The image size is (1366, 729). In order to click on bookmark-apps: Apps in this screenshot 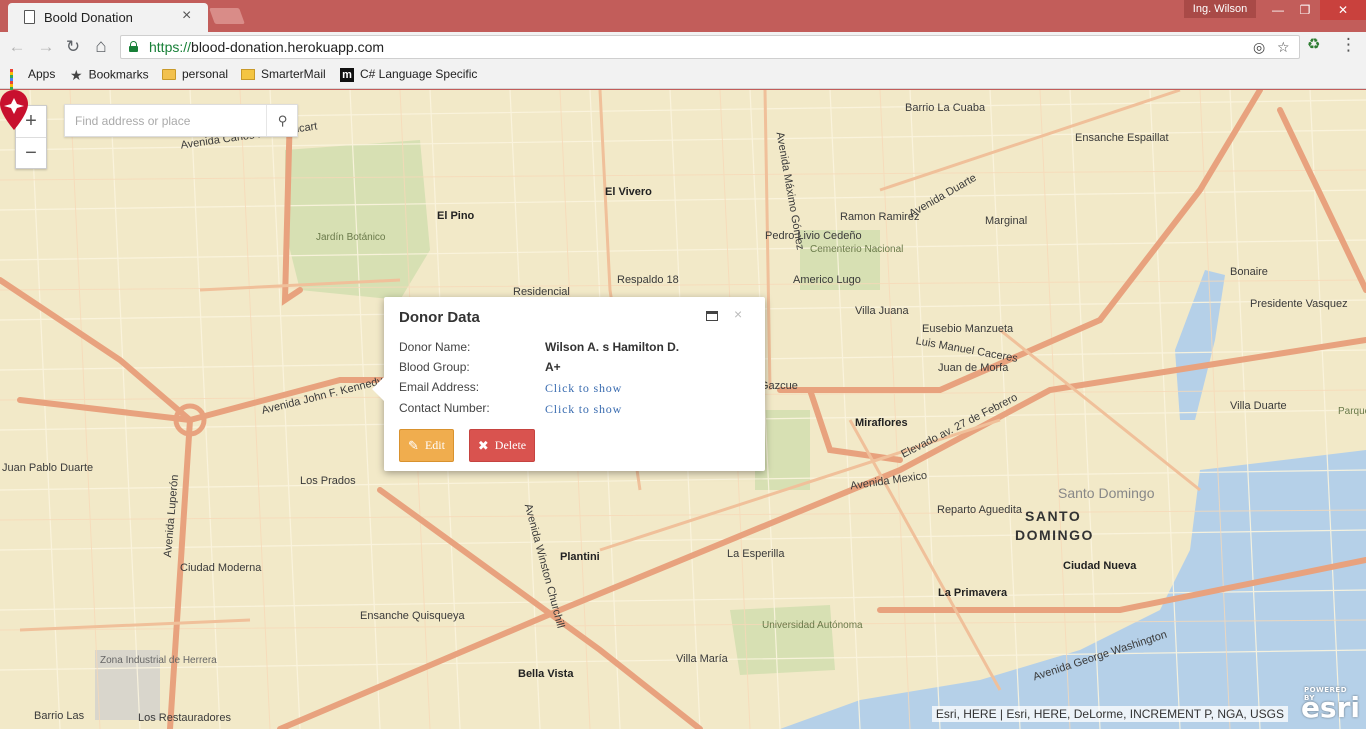, I will do `click(32, 81)`.